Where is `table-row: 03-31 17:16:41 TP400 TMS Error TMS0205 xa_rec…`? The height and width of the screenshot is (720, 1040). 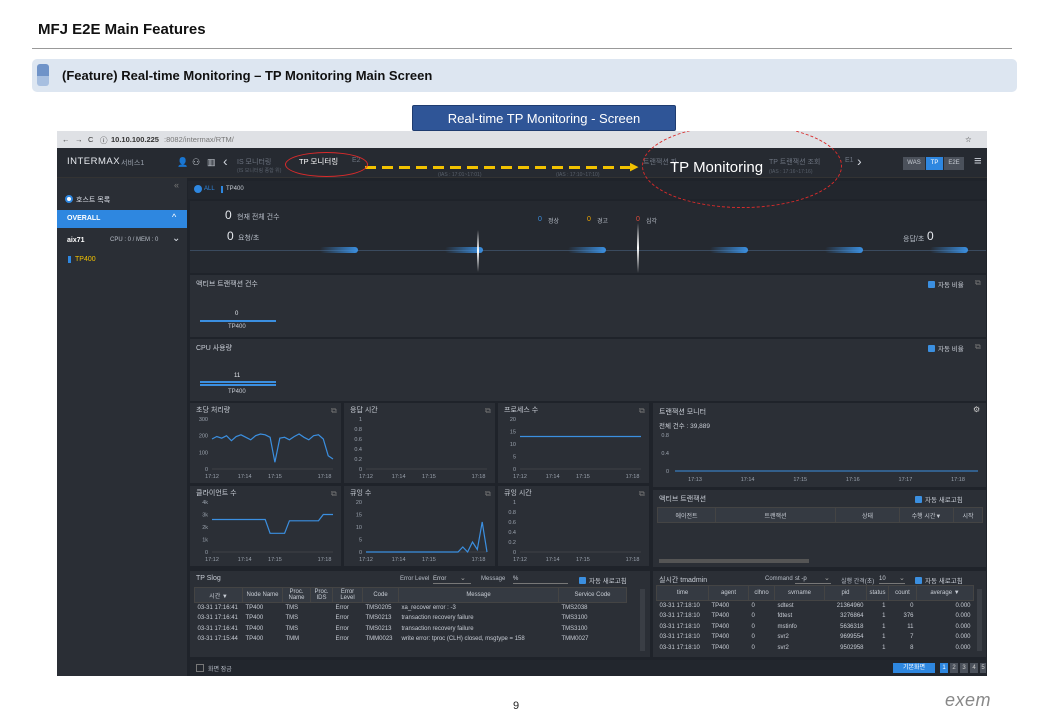
table-row: 03-31 17:16:41 TP400 TMS Error TMS0205 xa_rec… is located at coordinates (411, 608).